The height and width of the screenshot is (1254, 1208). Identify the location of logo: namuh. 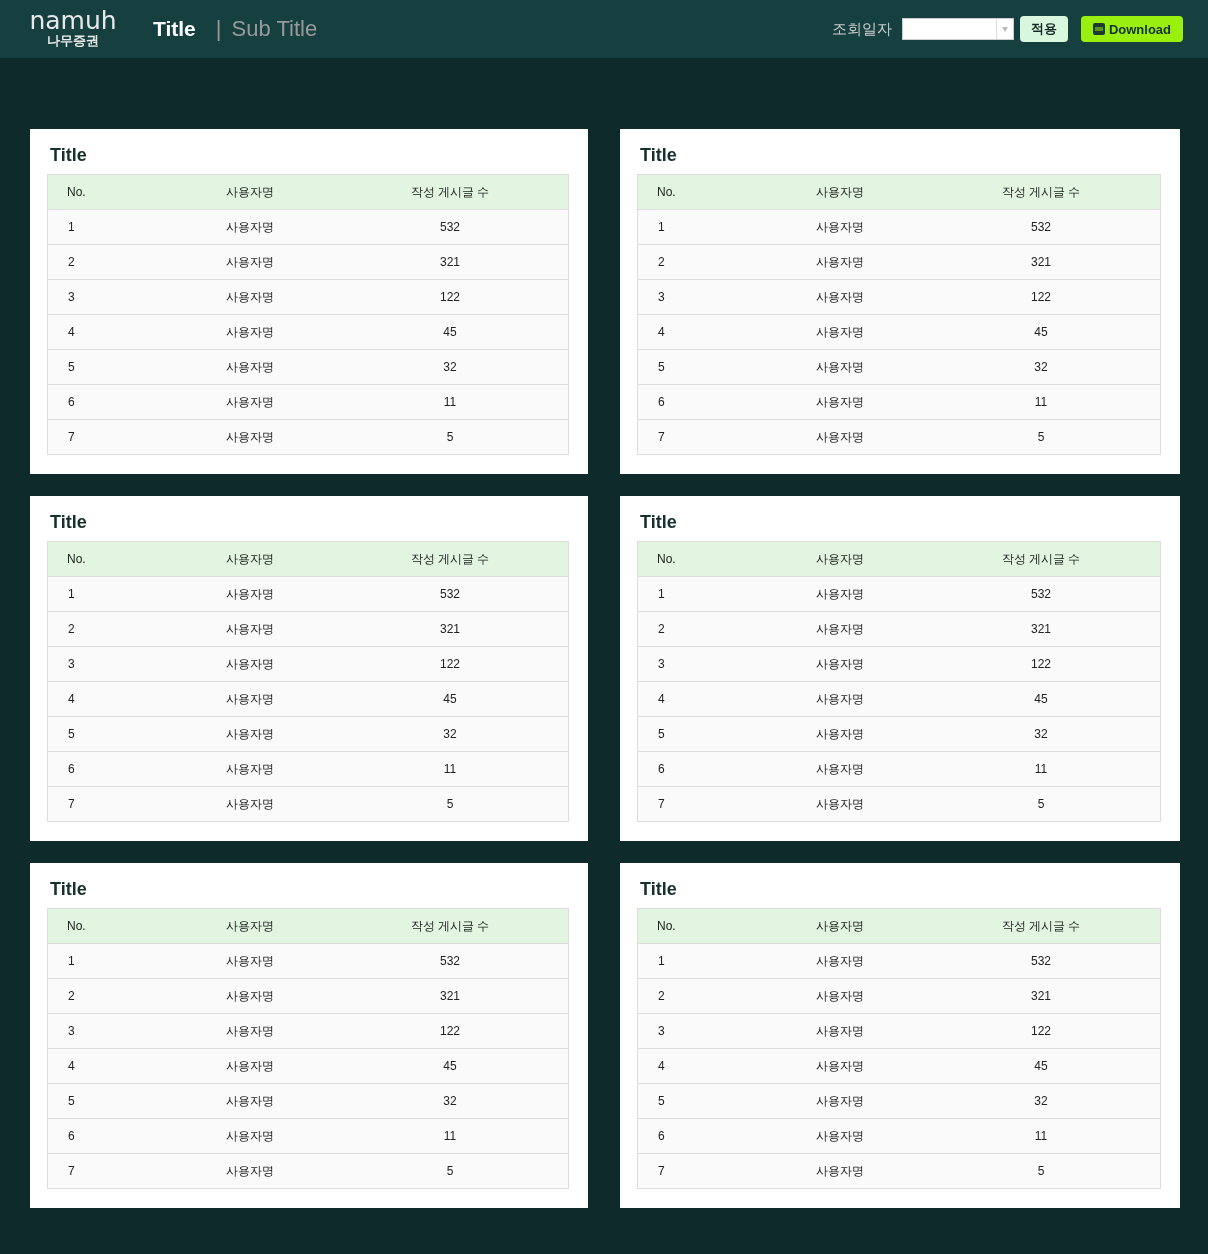
(73, 21).